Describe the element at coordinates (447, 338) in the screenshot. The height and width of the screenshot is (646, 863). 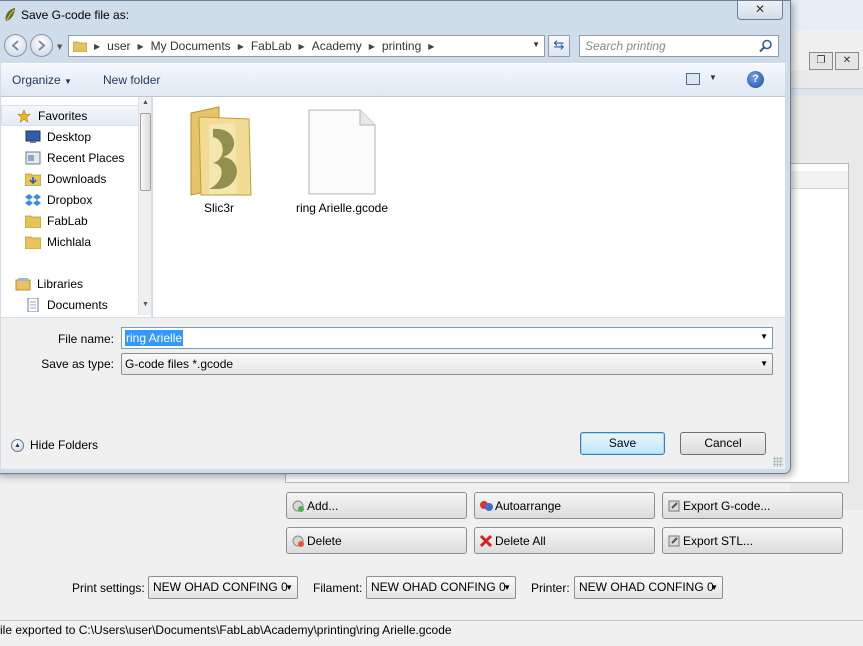
I see `file-name-input: ring Arielle ▼` at that location.